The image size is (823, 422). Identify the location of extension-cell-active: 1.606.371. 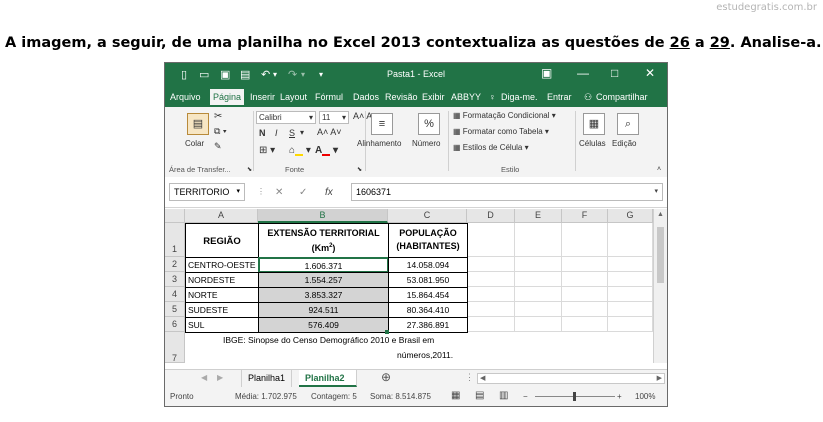
(323, 265).